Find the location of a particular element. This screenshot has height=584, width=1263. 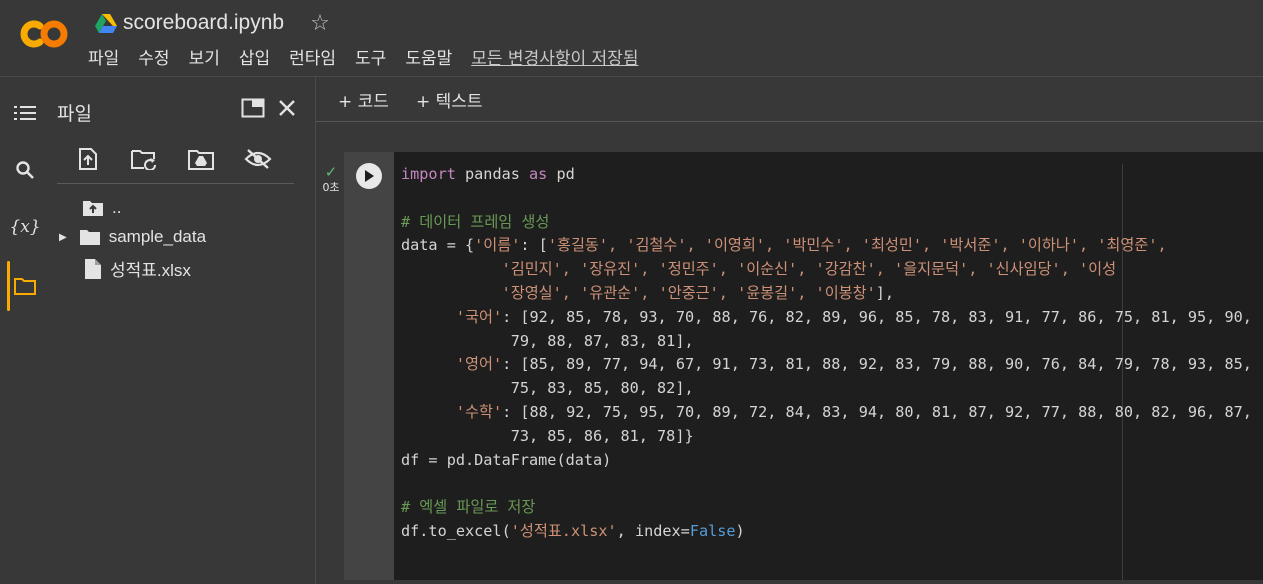

colab-logo is located at coordinates (44, 34).